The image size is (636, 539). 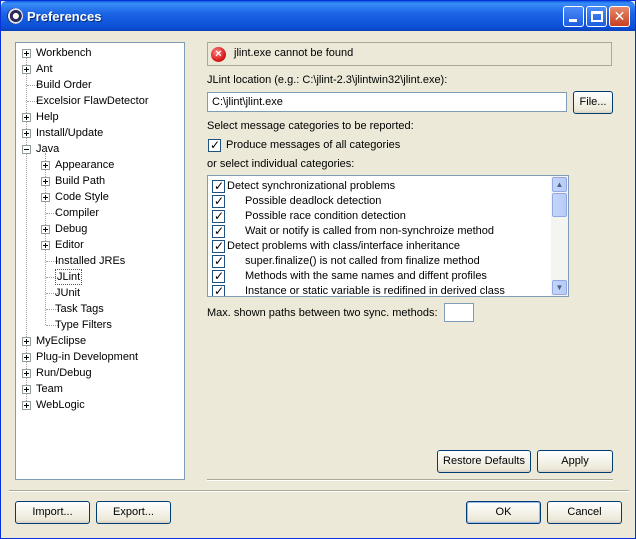 What do you see at coordinates (98, 53) in the screenshot?
I see `tree-item: Workbench` at bounding box center [98, 53].